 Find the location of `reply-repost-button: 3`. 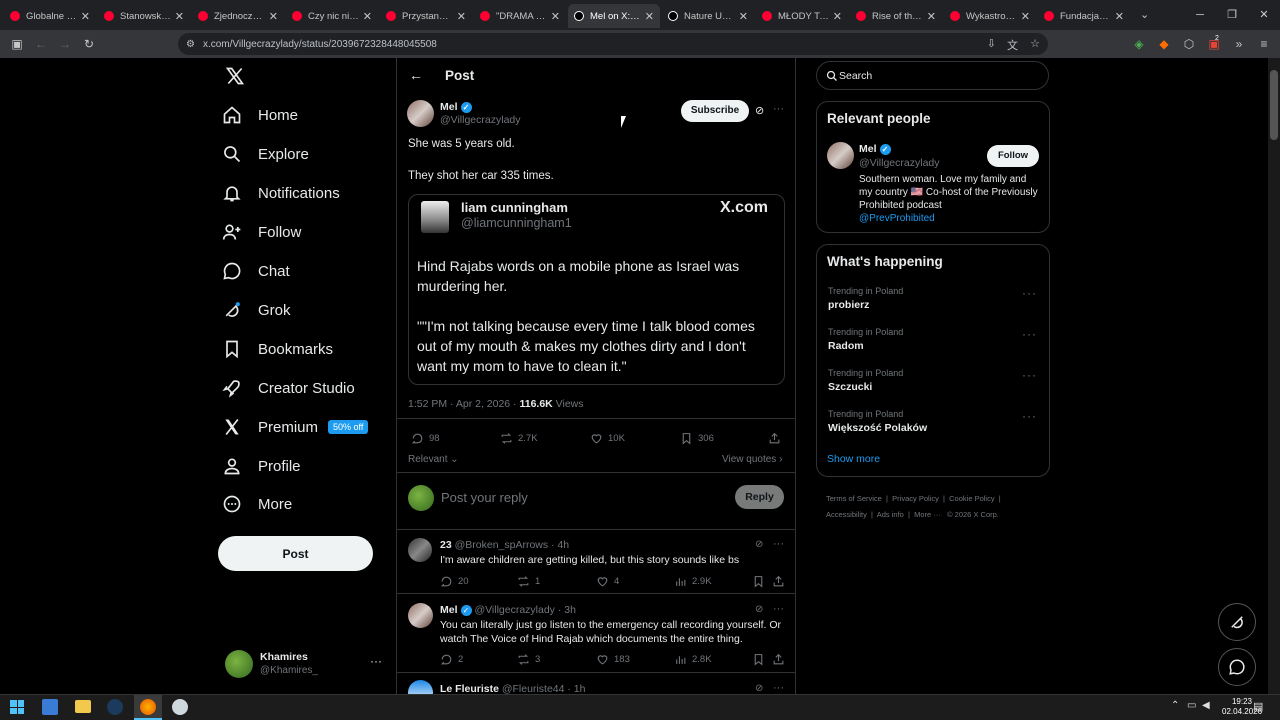

reply-repost-button: 3 is located at coordinates (528, 659).